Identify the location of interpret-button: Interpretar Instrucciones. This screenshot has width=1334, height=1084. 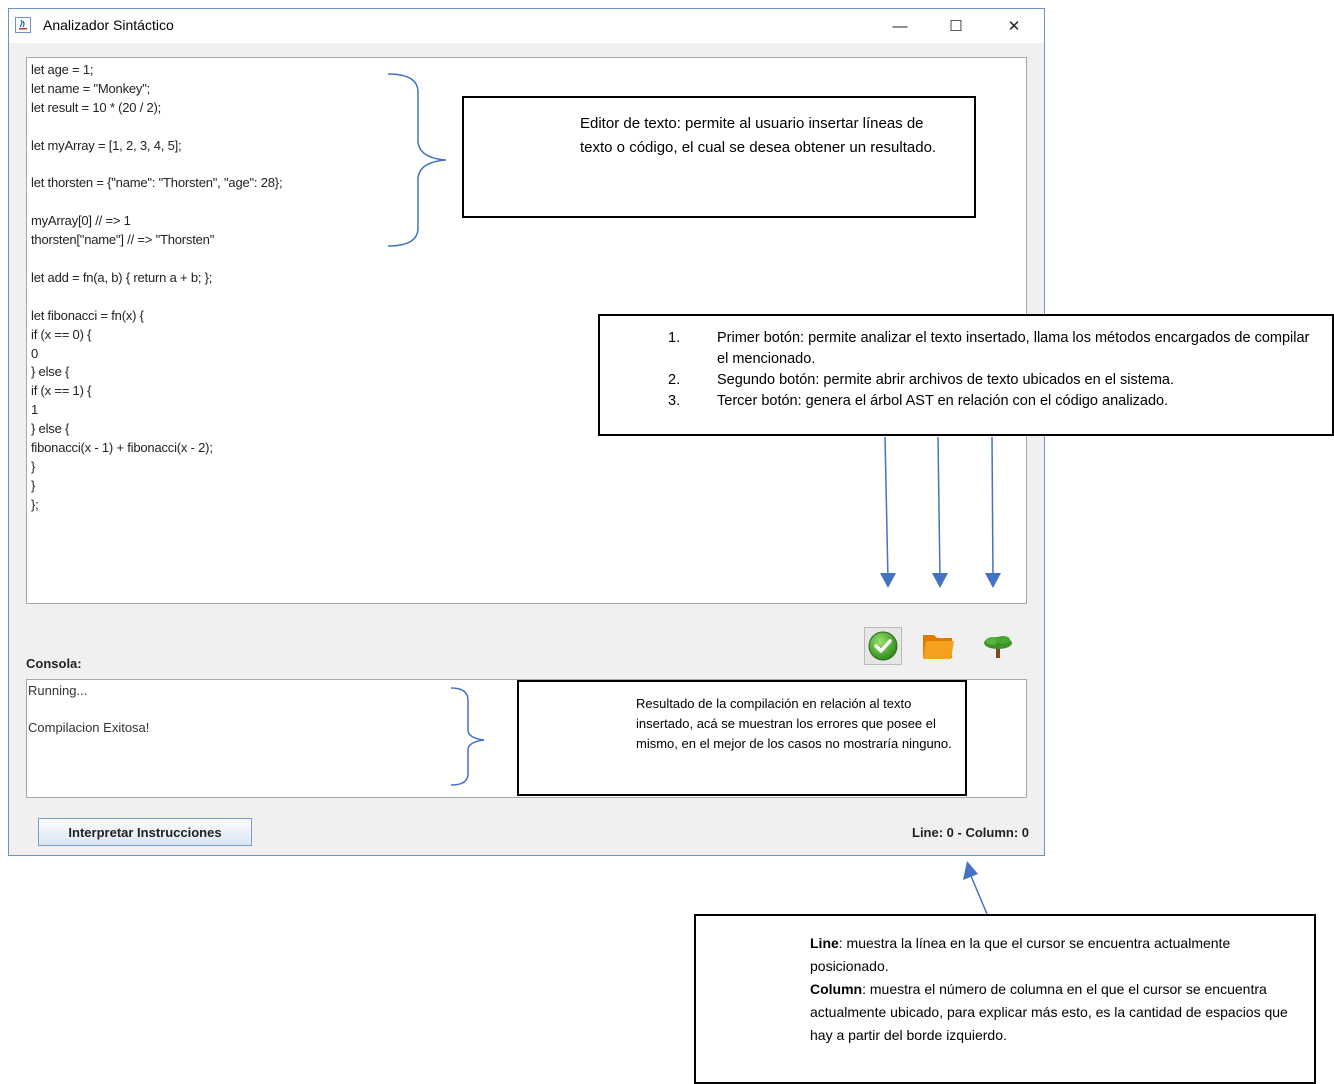
(145, 832).